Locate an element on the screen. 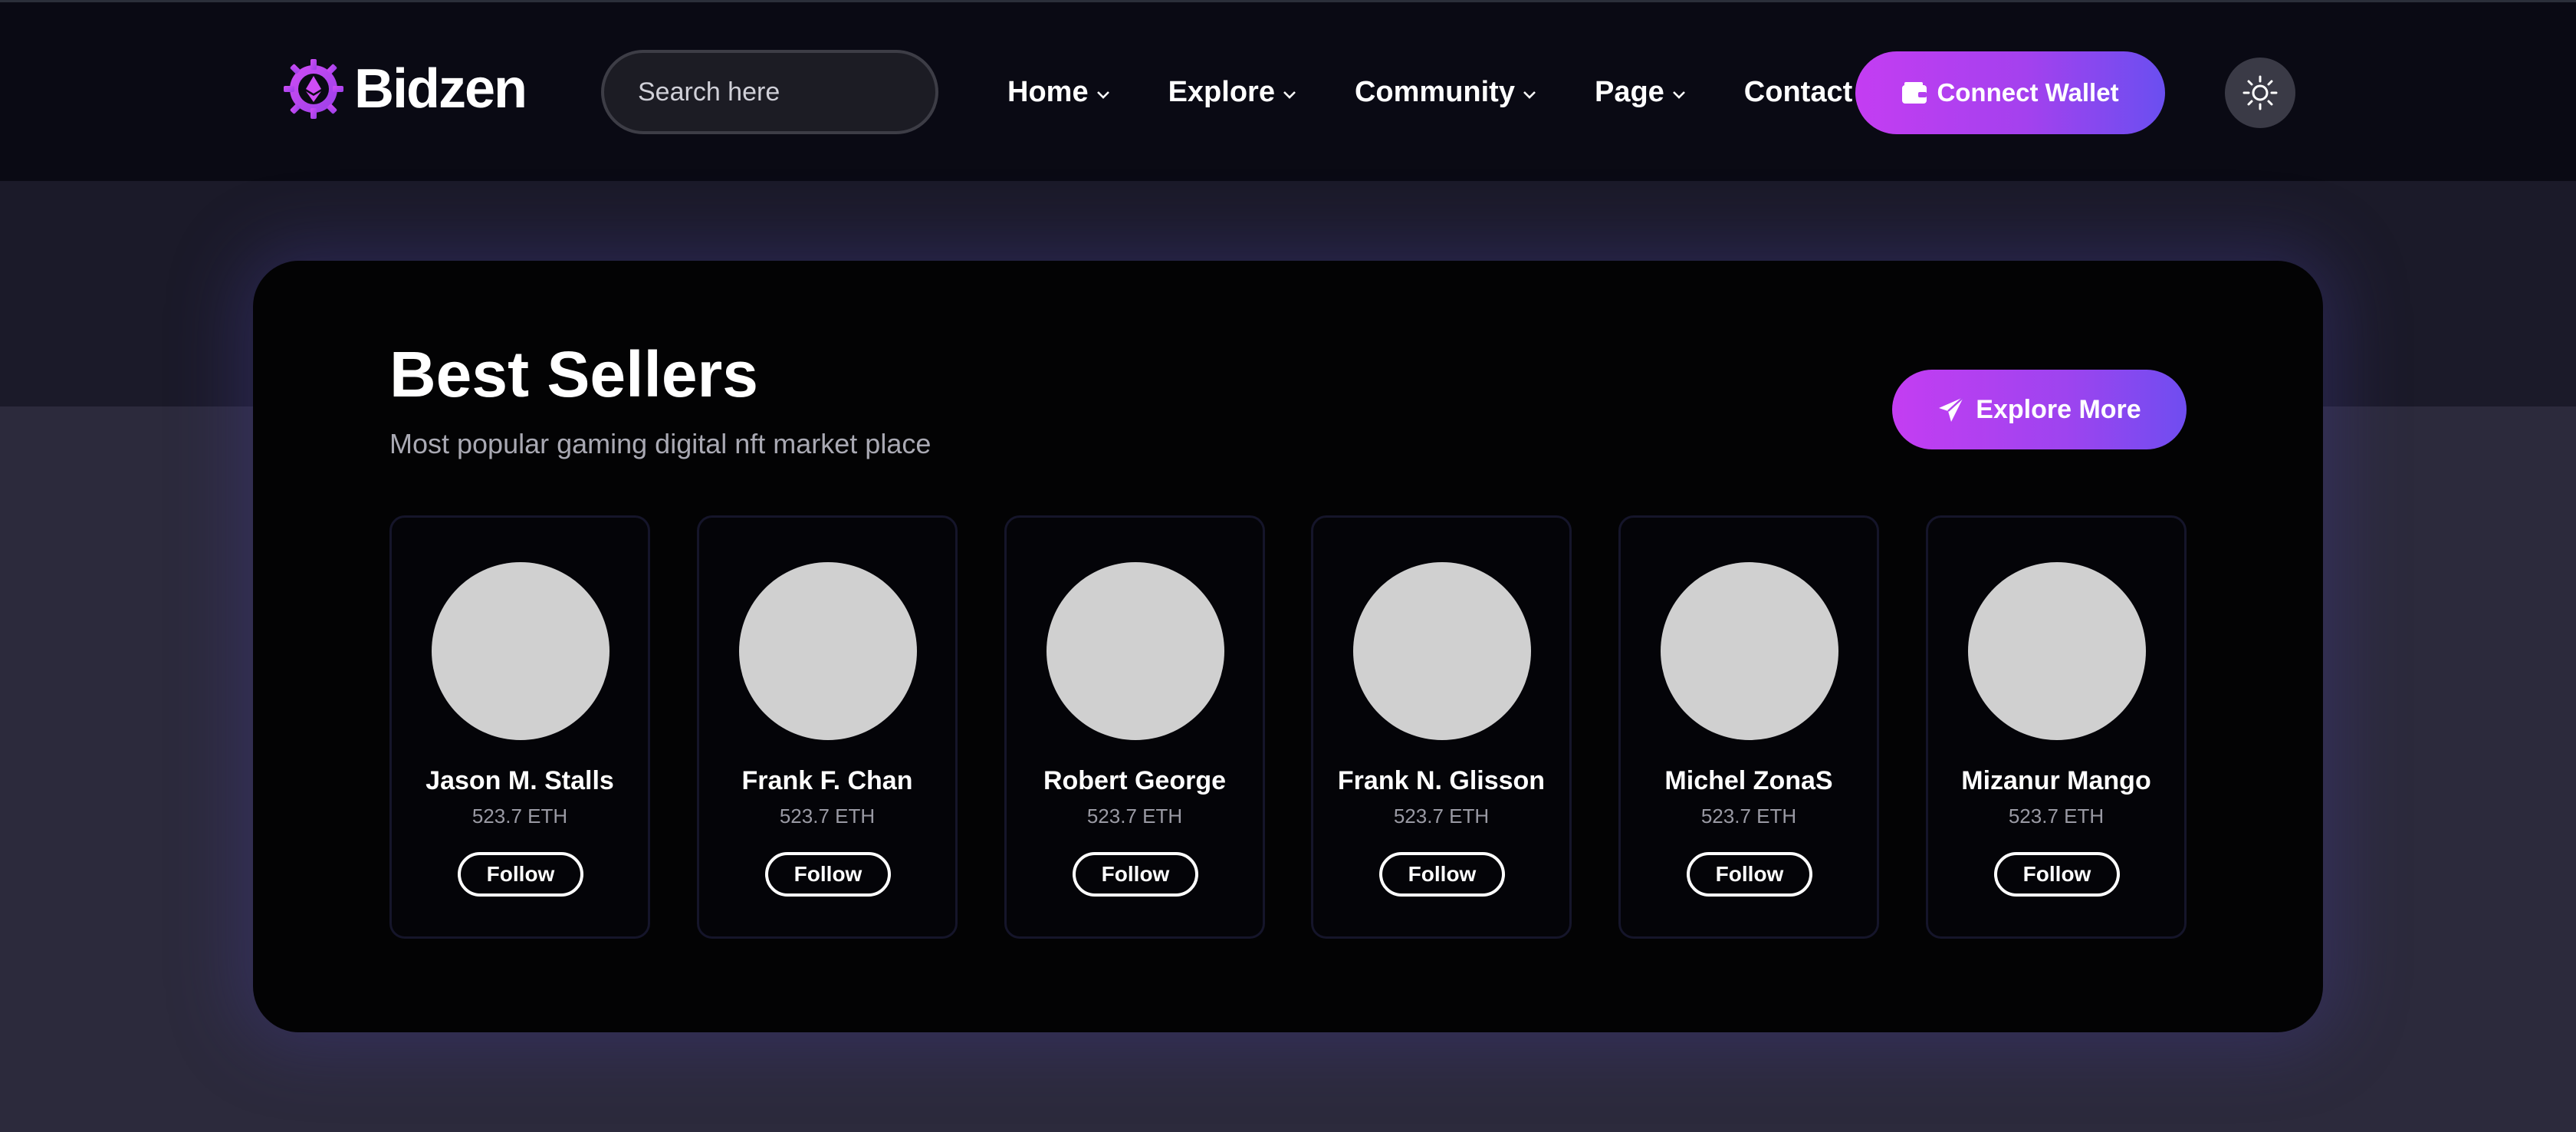  seller-name: Jason M. Stalls is located at coordinates (520, 781).